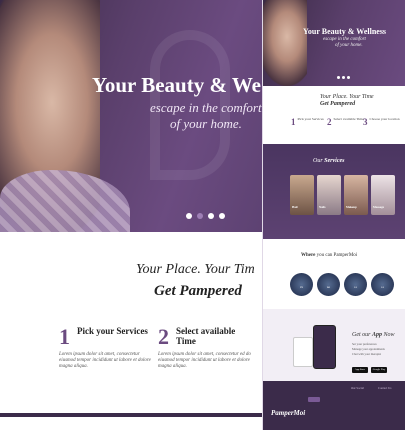  Describe the element at coordinates (385, 388) in the screenshot. I see `footer-contact-heading: Contact Us` at that location.